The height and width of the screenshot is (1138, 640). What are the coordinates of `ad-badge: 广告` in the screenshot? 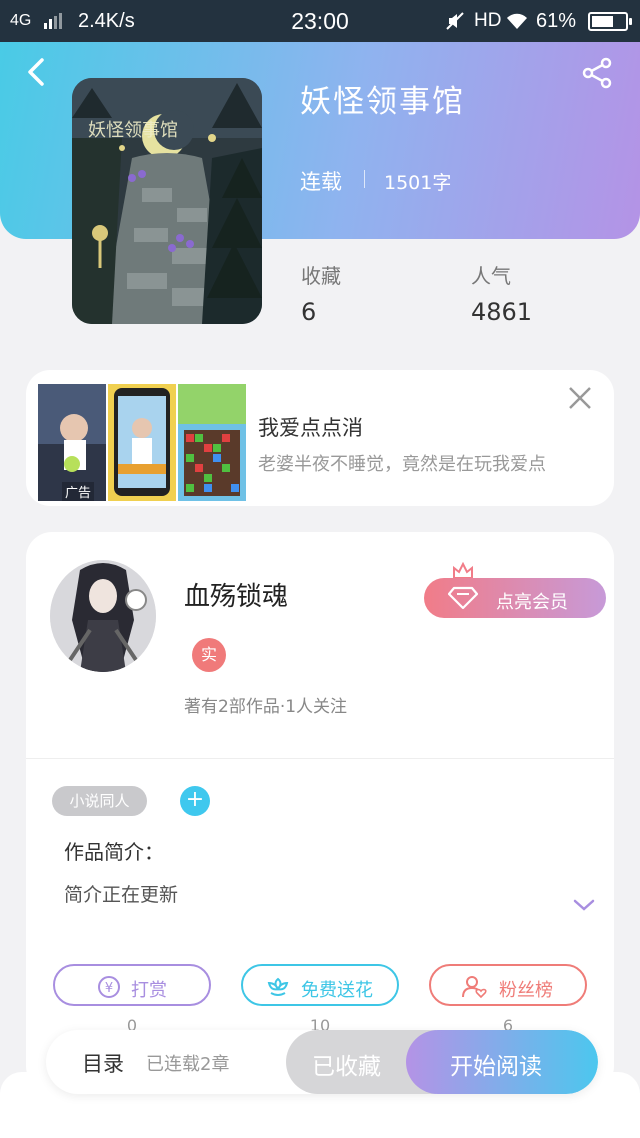 It's located at (78, 491).